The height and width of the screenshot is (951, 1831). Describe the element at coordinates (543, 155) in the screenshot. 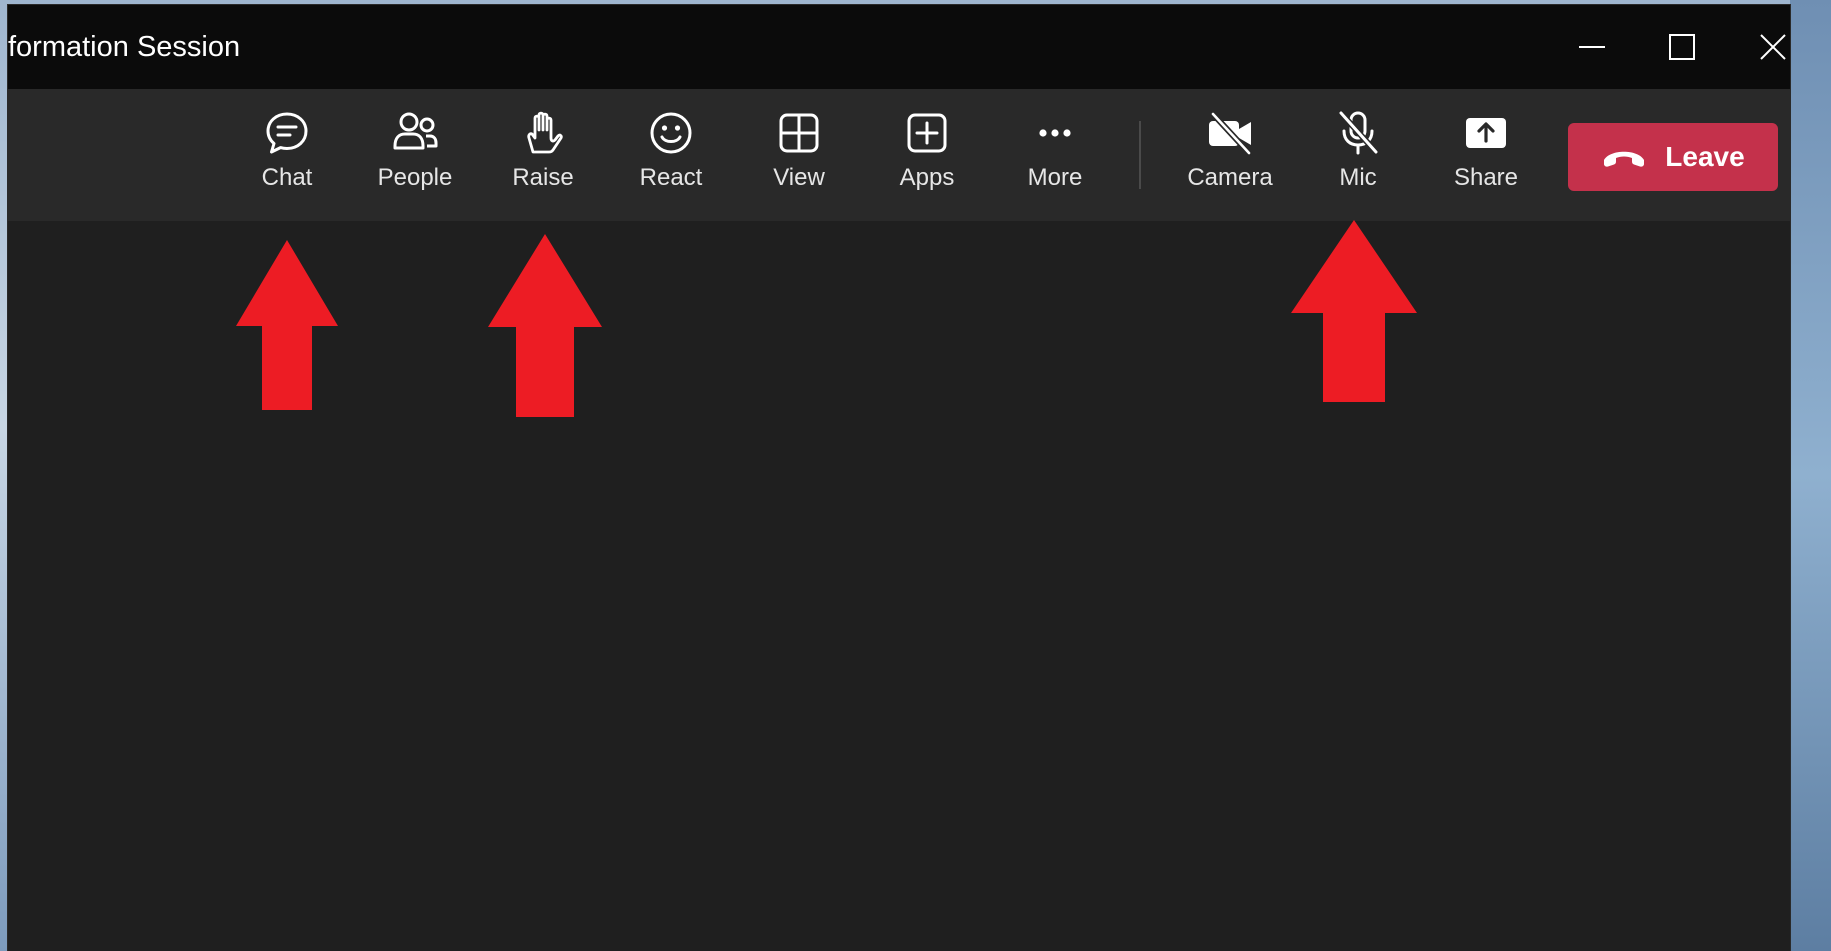

I see `raise-hand-button: Raise` at that location.